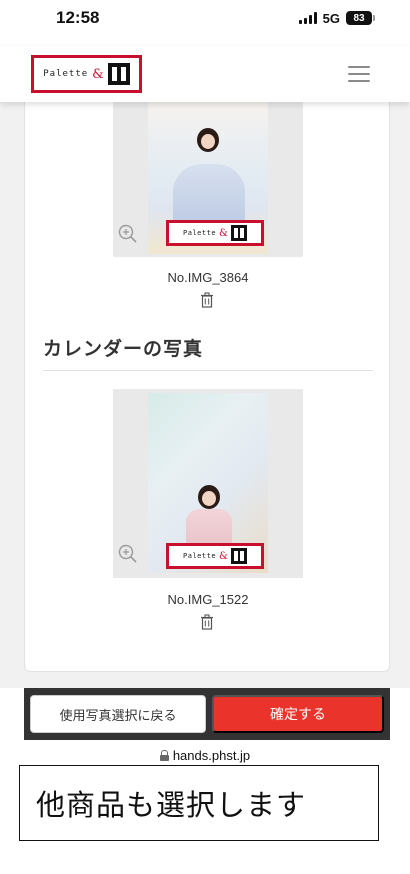 Image resolution: width=410 pixels, height=874 pixels. What do you see at coordinates (98, 74) in the screenshot?
I see `logo-ampersand: &` at bounding box center [98, 74].